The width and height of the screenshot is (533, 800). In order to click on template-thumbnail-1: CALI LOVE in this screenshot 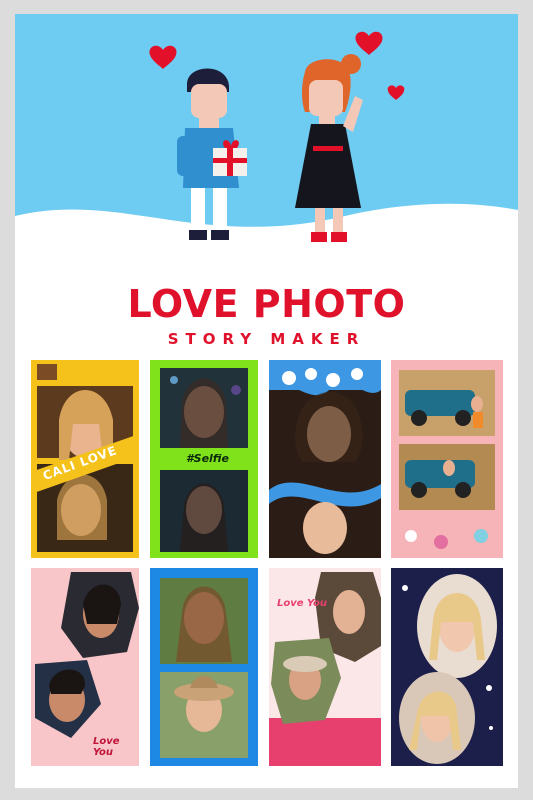, I will do `click(85, 459)`.